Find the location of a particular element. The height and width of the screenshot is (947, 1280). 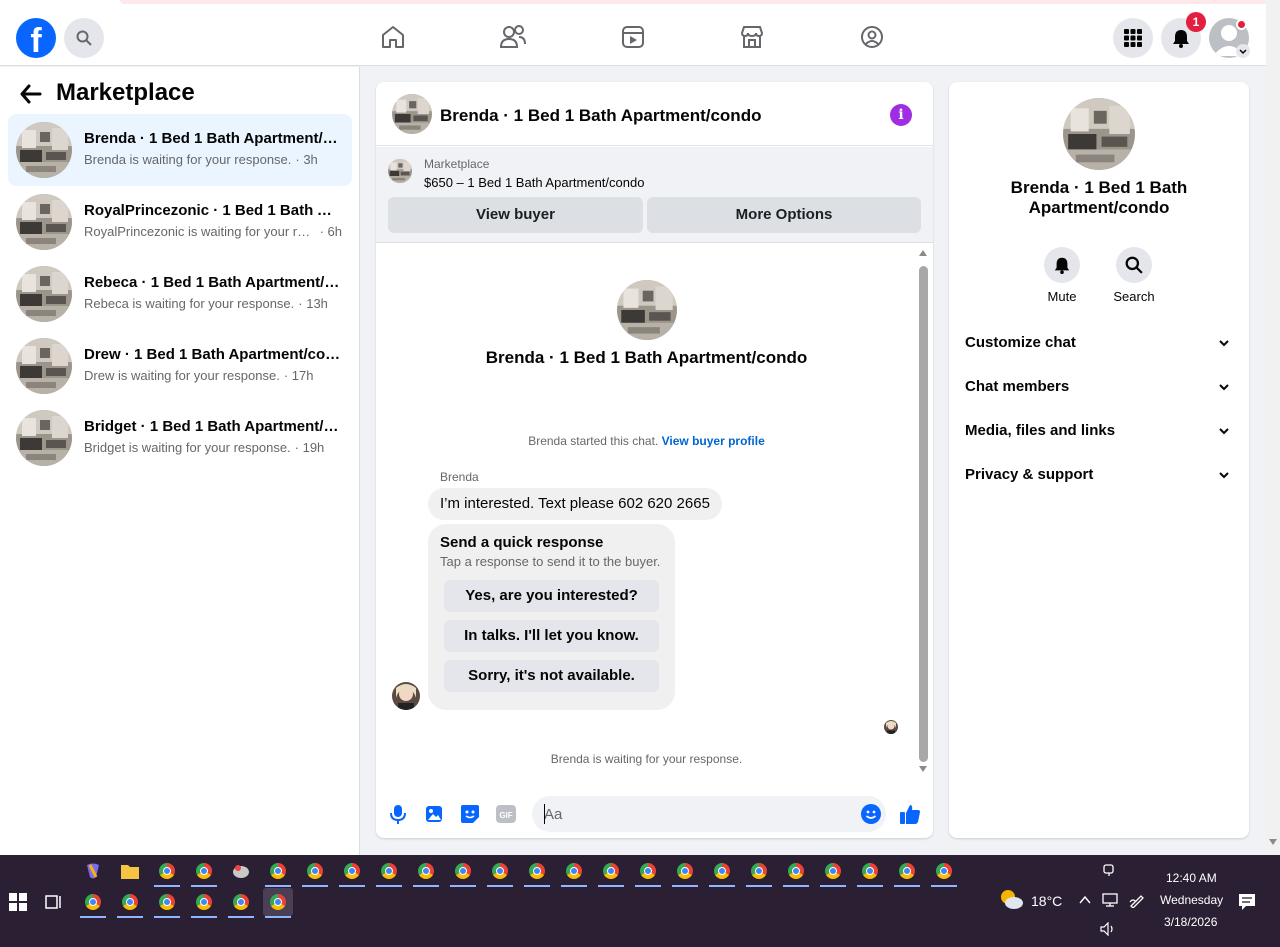

chat-header: Brenda · 1 Bed 1 Bath Apartment/condo i is located at coordinates (654, 114).